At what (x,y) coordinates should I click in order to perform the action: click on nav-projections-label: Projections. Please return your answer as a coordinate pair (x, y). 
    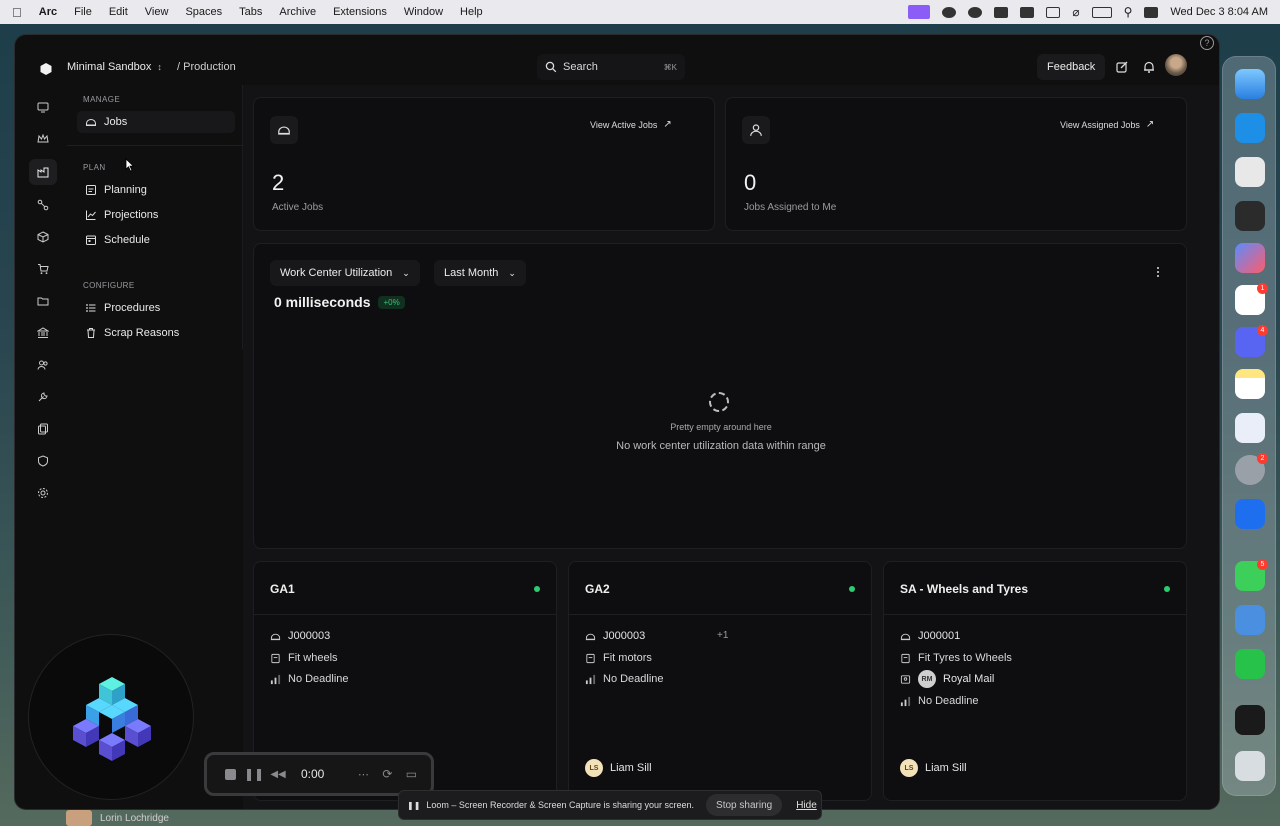
    Looking at the image, I should click on (131, 215).